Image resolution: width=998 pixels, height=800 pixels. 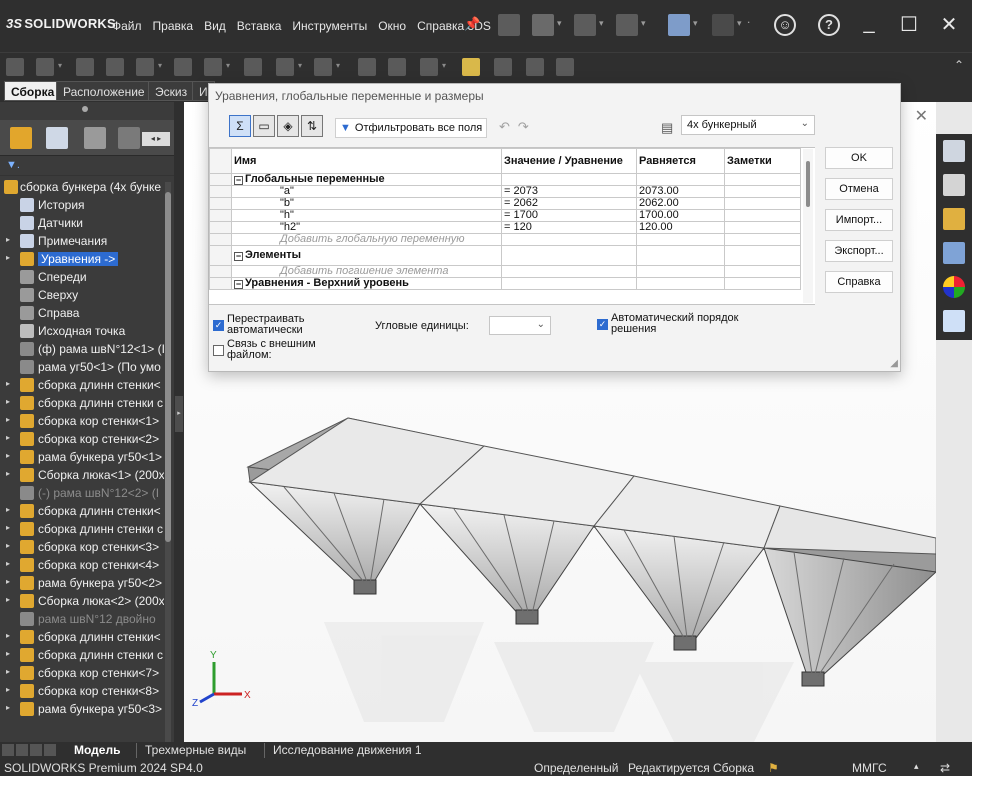 What do you see at coordinates (869, 23) in the screenshot?
I see `minimize-button: _` at bounding box center [869, 23].